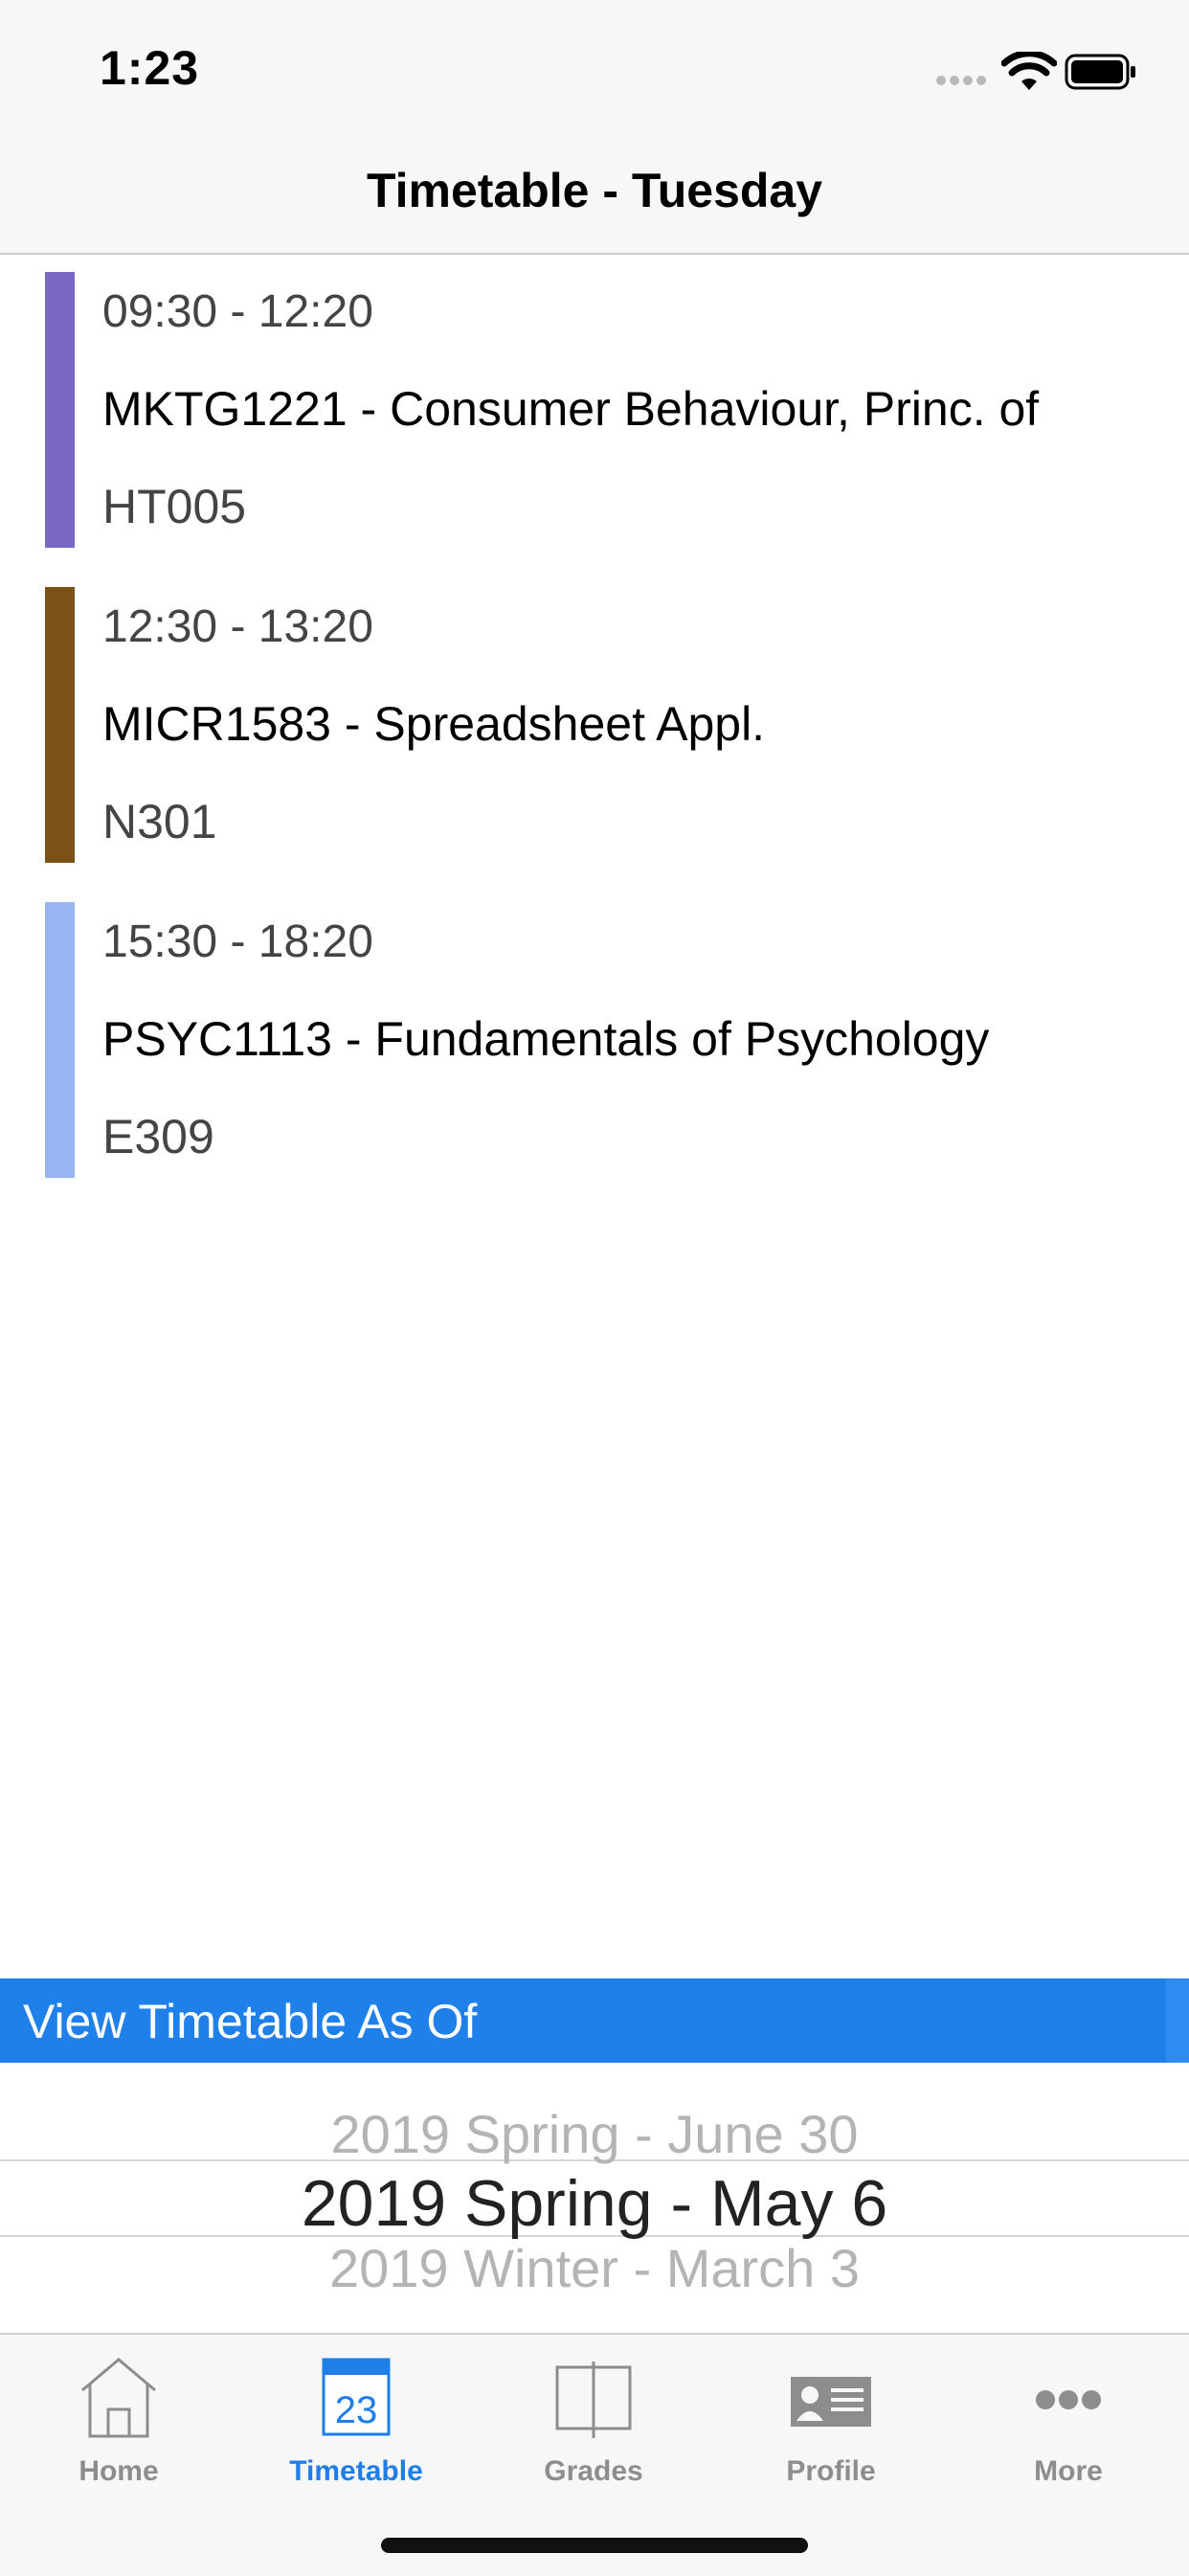 This screenshot has width=1189, height=2576. I want to click on class-time: 15:30 - 18:20, so click(237, 941).